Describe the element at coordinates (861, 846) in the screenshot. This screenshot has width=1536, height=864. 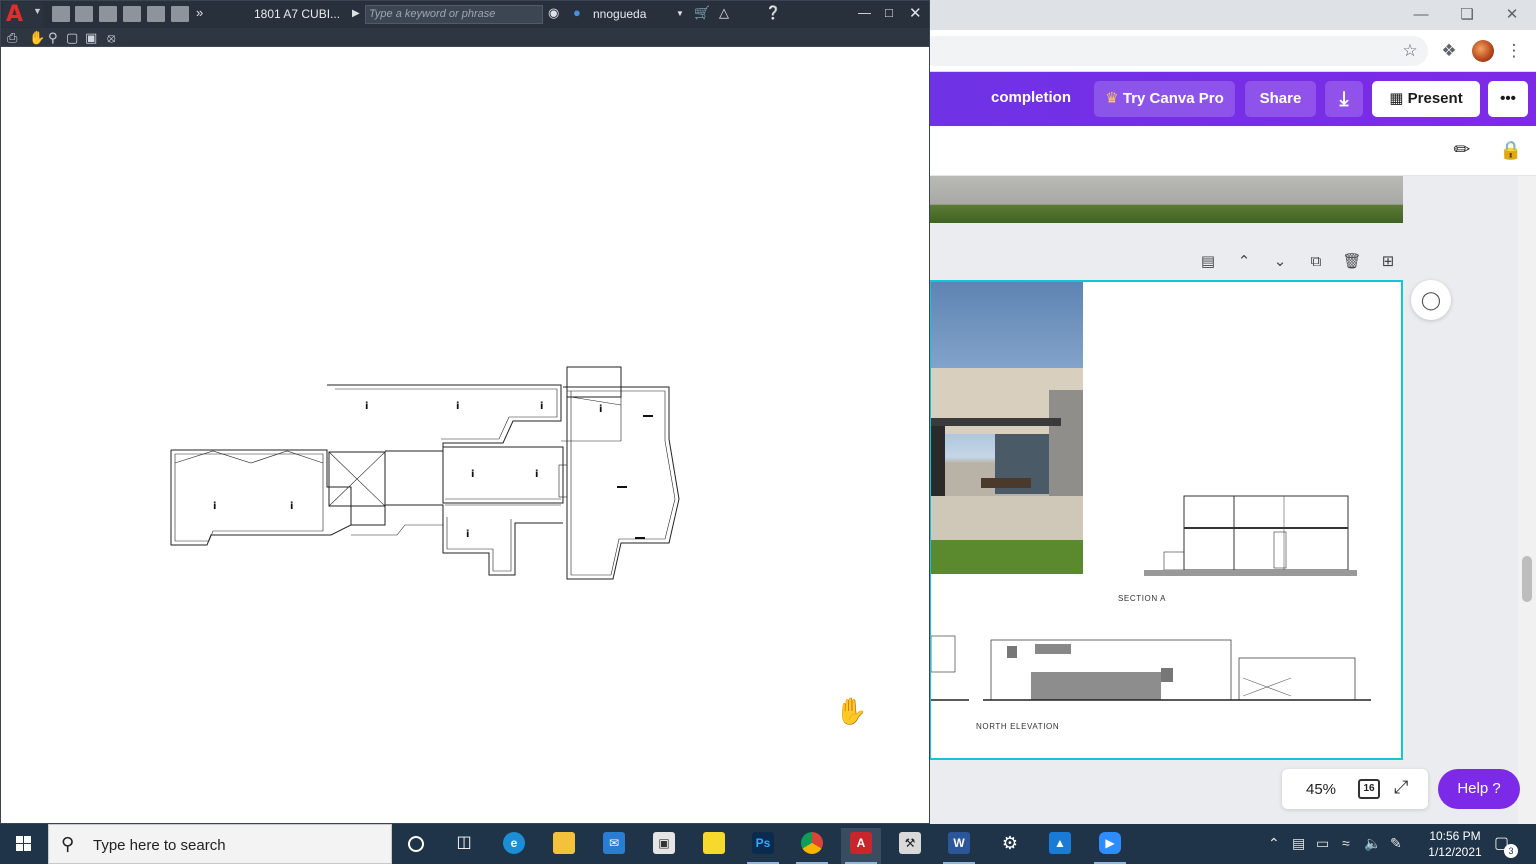
I see `autocad-icon: A` at that location.